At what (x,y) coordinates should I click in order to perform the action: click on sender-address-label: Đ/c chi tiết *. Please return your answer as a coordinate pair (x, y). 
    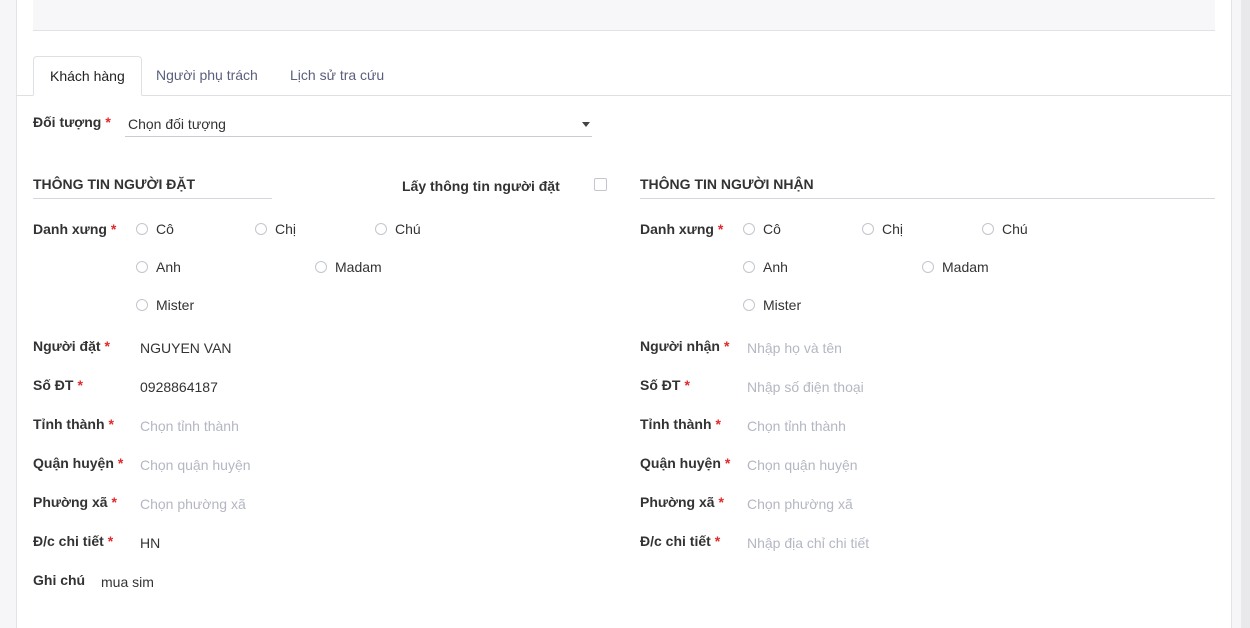
    Looking at the image, I should click on (73, 541).